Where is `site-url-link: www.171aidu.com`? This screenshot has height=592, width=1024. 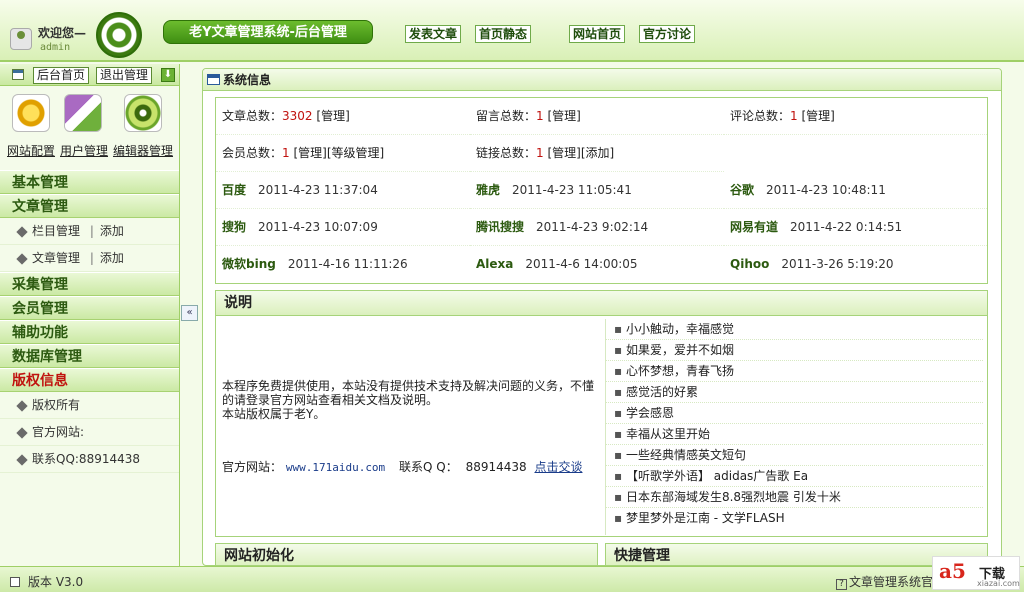 site-url-link: www.171aidu.com is located at coordinates (335, 467).